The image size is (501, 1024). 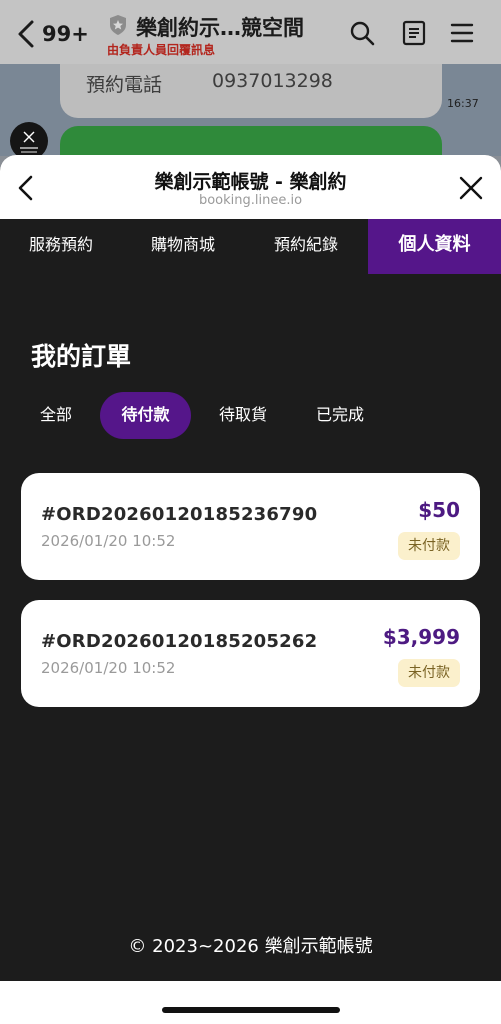 I want to click on webview-url: booking.linee.io, so click(x=250, y=200).